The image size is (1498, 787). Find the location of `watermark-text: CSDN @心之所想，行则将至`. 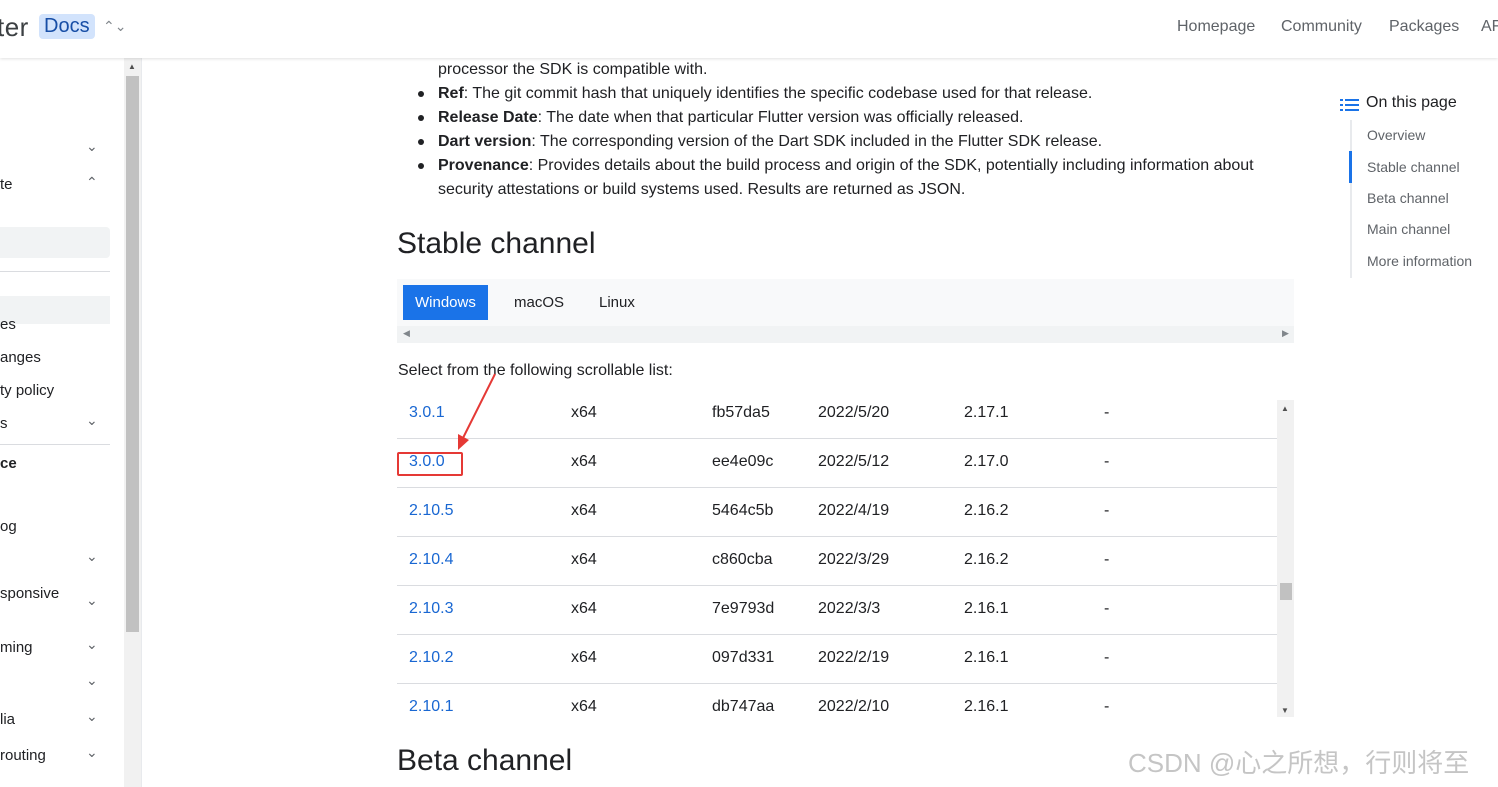

watermark-text: CSDN @心之所想，行则将至 is located at coordinates (1299, 763).